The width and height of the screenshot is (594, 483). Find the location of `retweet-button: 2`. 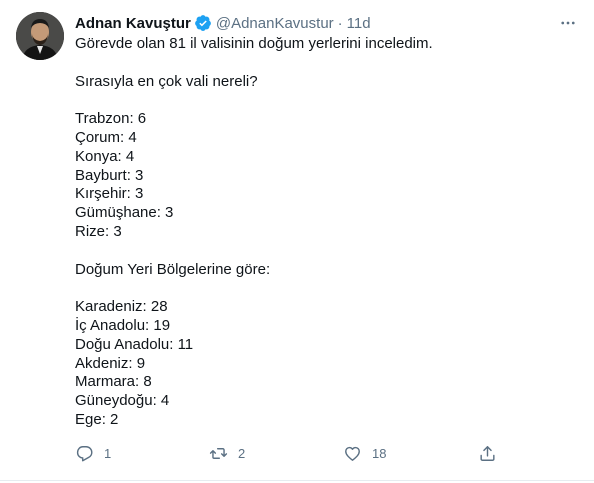

retweet-button: 2 is located at coordinates (227, 453).